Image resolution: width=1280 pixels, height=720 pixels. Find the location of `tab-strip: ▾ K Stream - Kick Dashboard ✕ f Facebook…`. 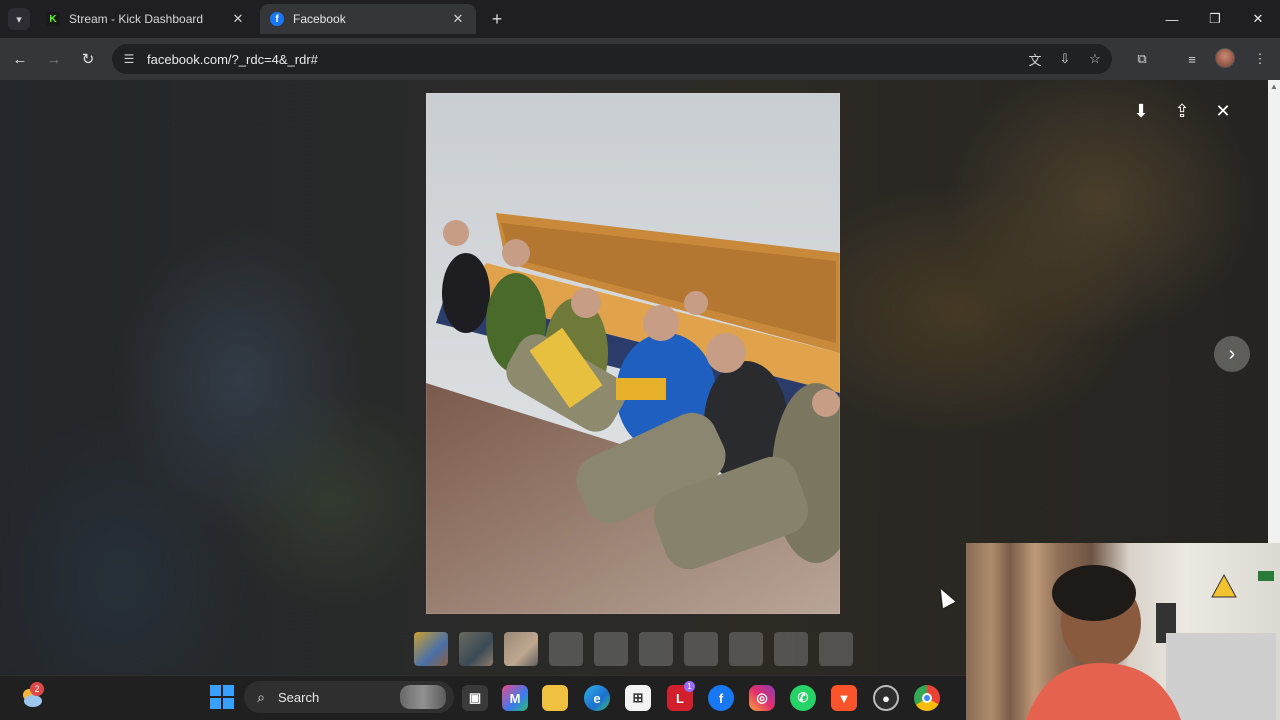

tab-strip: ▾ K Stream - Kick Dashboard ✕ f Facebook… is located at coordinates (640, 19).